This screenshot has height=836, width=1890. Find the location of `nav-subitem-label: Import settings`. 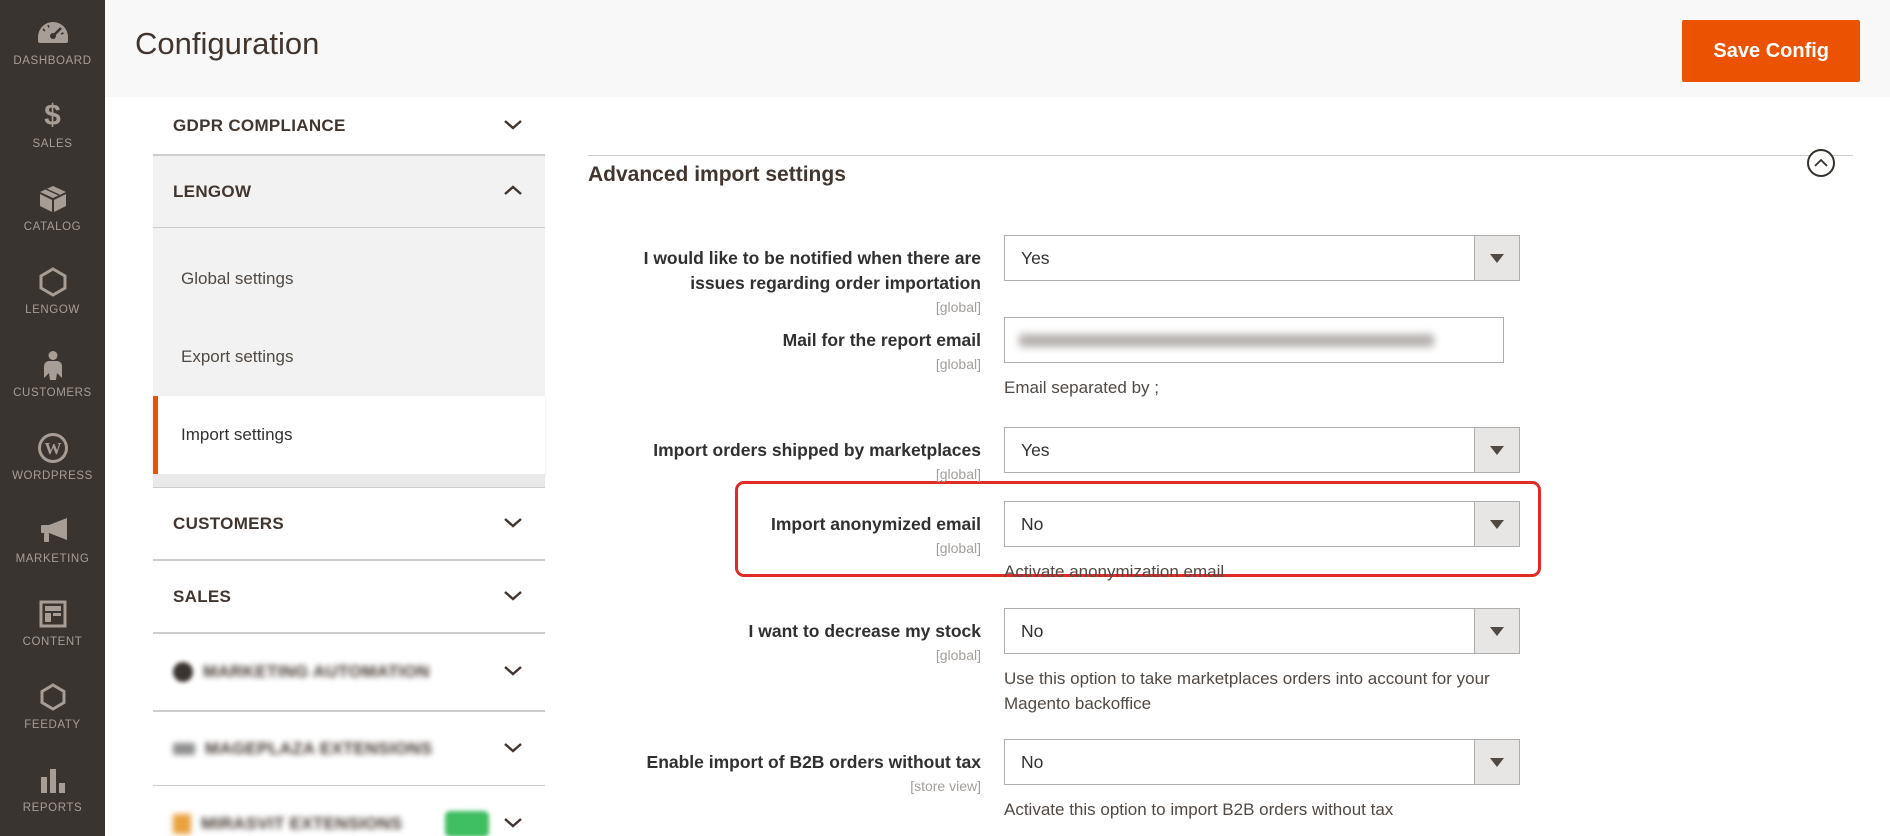

nav-subitem-label: Import settings is located at coordinates (237, 434).